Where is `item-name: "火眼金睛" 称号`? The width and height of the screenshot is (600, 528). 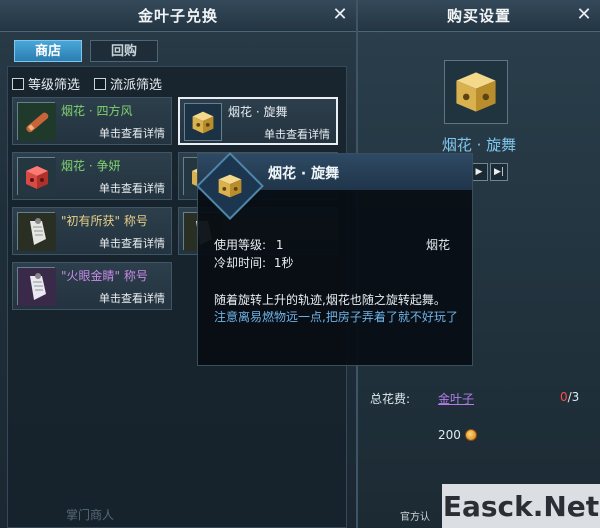 item-name: "火眼金睛" 称号 is located at coordinates (104, 276).